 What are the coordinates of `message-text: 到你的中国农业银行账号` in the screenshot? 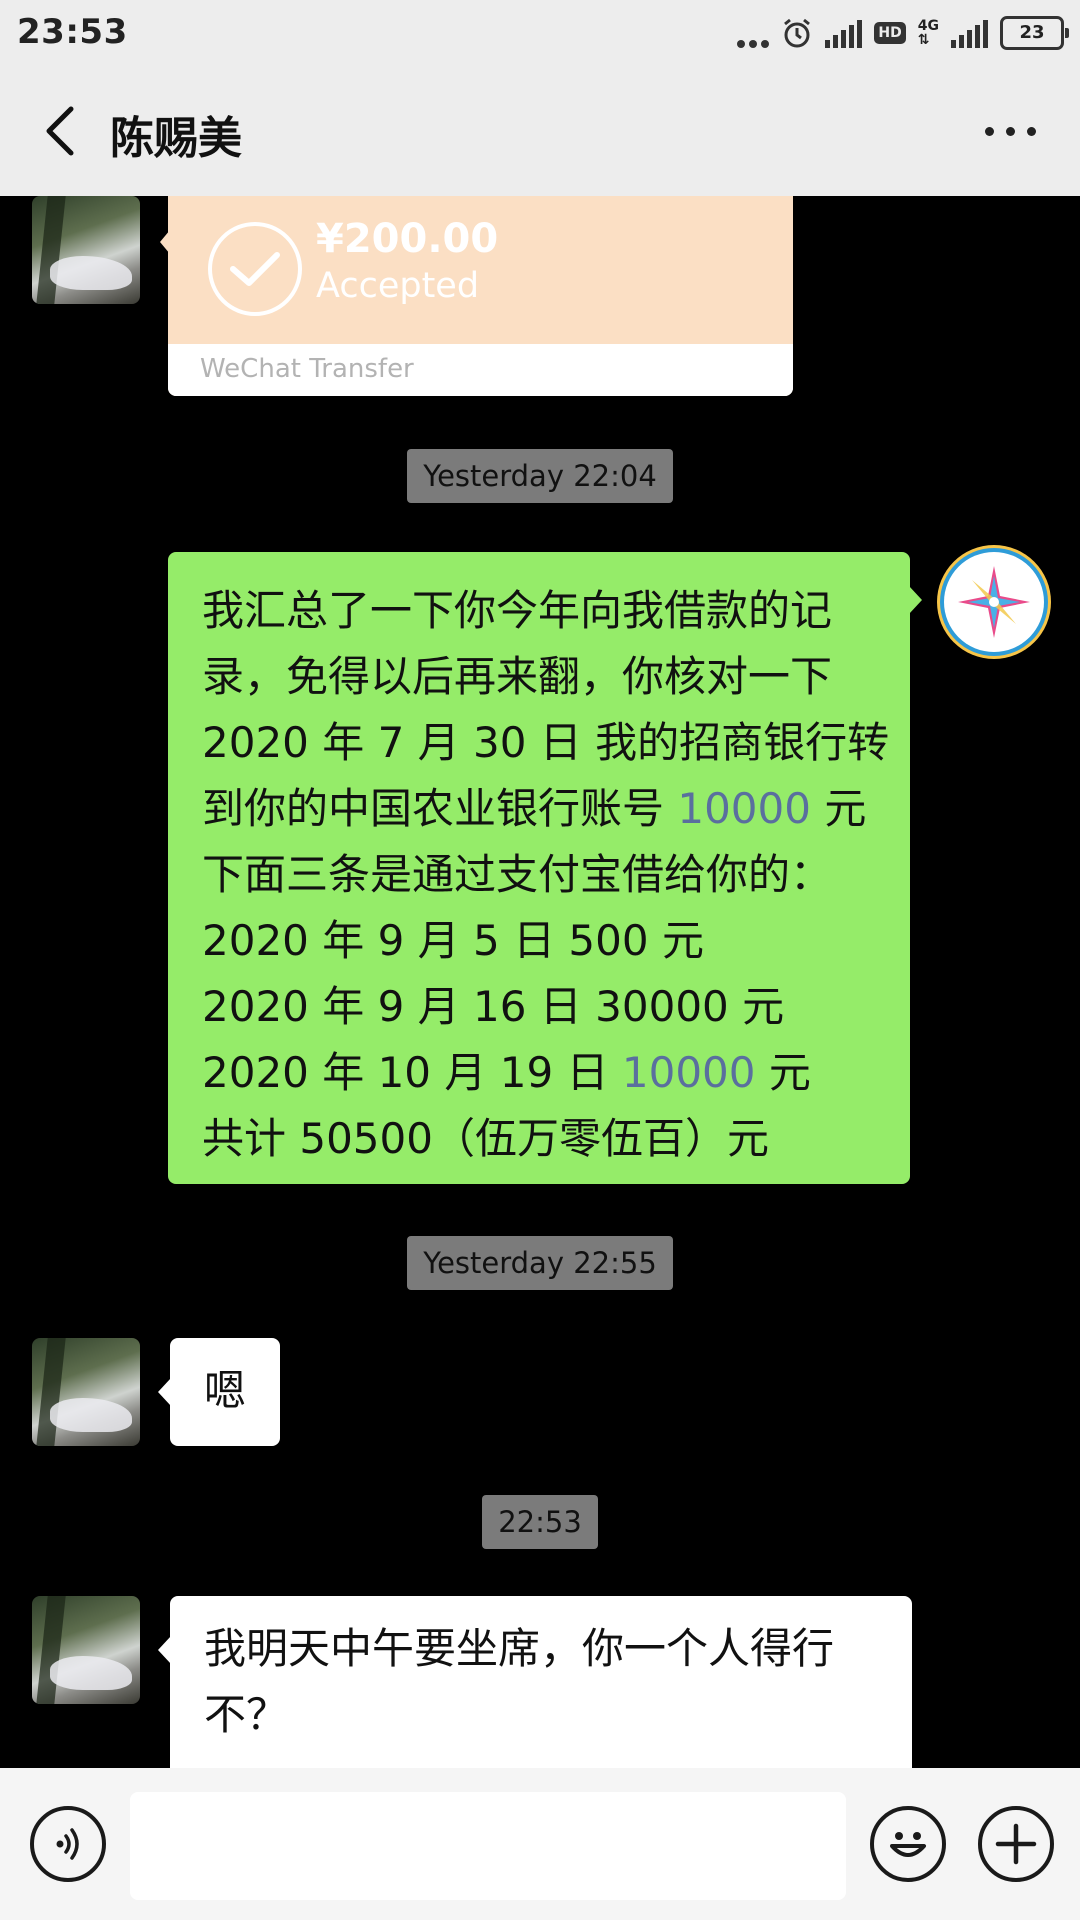 It's located at (440, 808).